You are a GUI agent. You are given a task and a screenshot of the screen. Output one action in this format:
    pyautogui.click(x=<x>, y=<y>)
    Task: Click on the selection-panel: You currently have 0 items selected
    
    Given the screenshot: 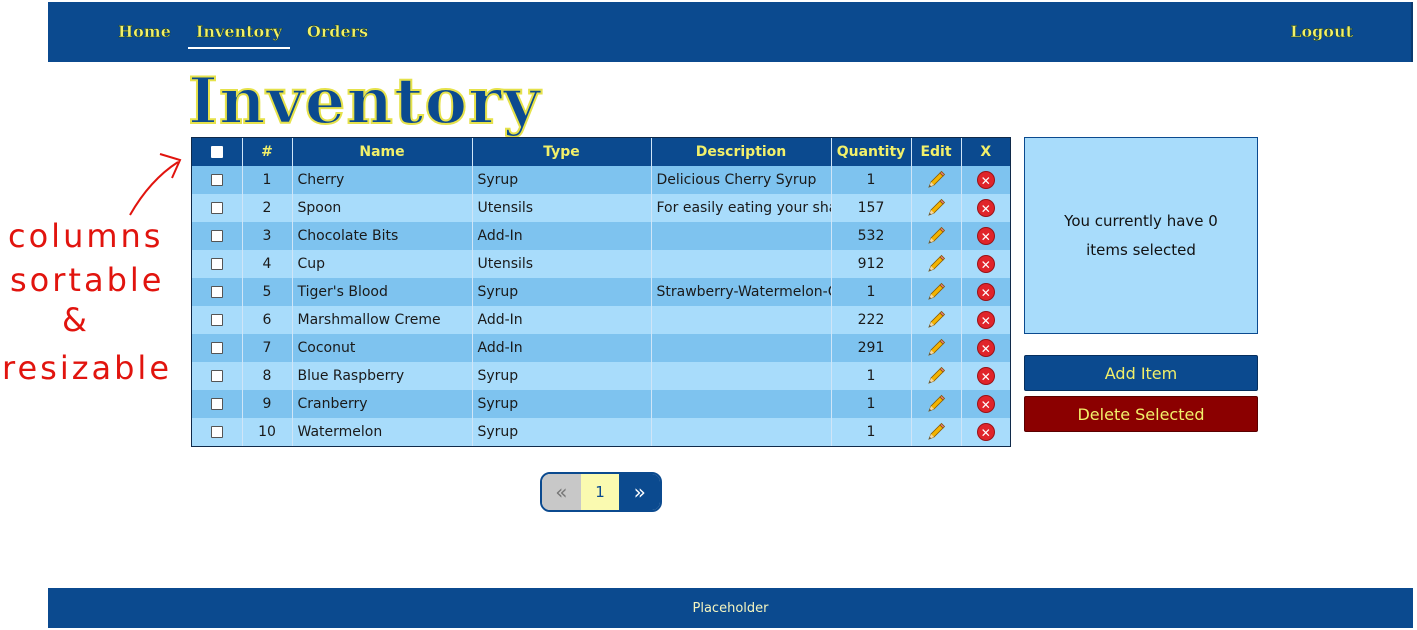 What is the action you would take?
    pyautogui.click(x=1141, y=235)
    